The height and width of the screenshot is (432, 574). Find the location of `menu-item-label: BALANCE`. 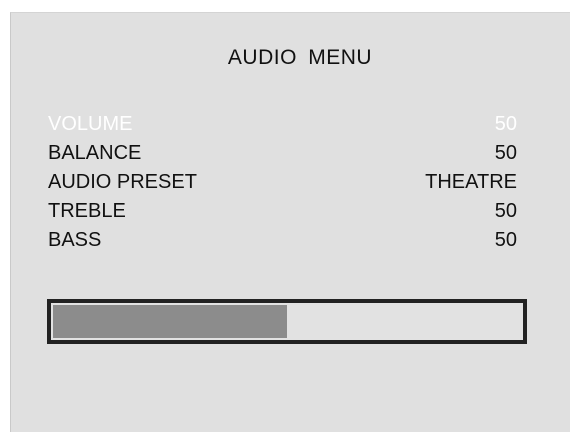

menu-item-label: BALANCE is located at coordinates (95, 153).